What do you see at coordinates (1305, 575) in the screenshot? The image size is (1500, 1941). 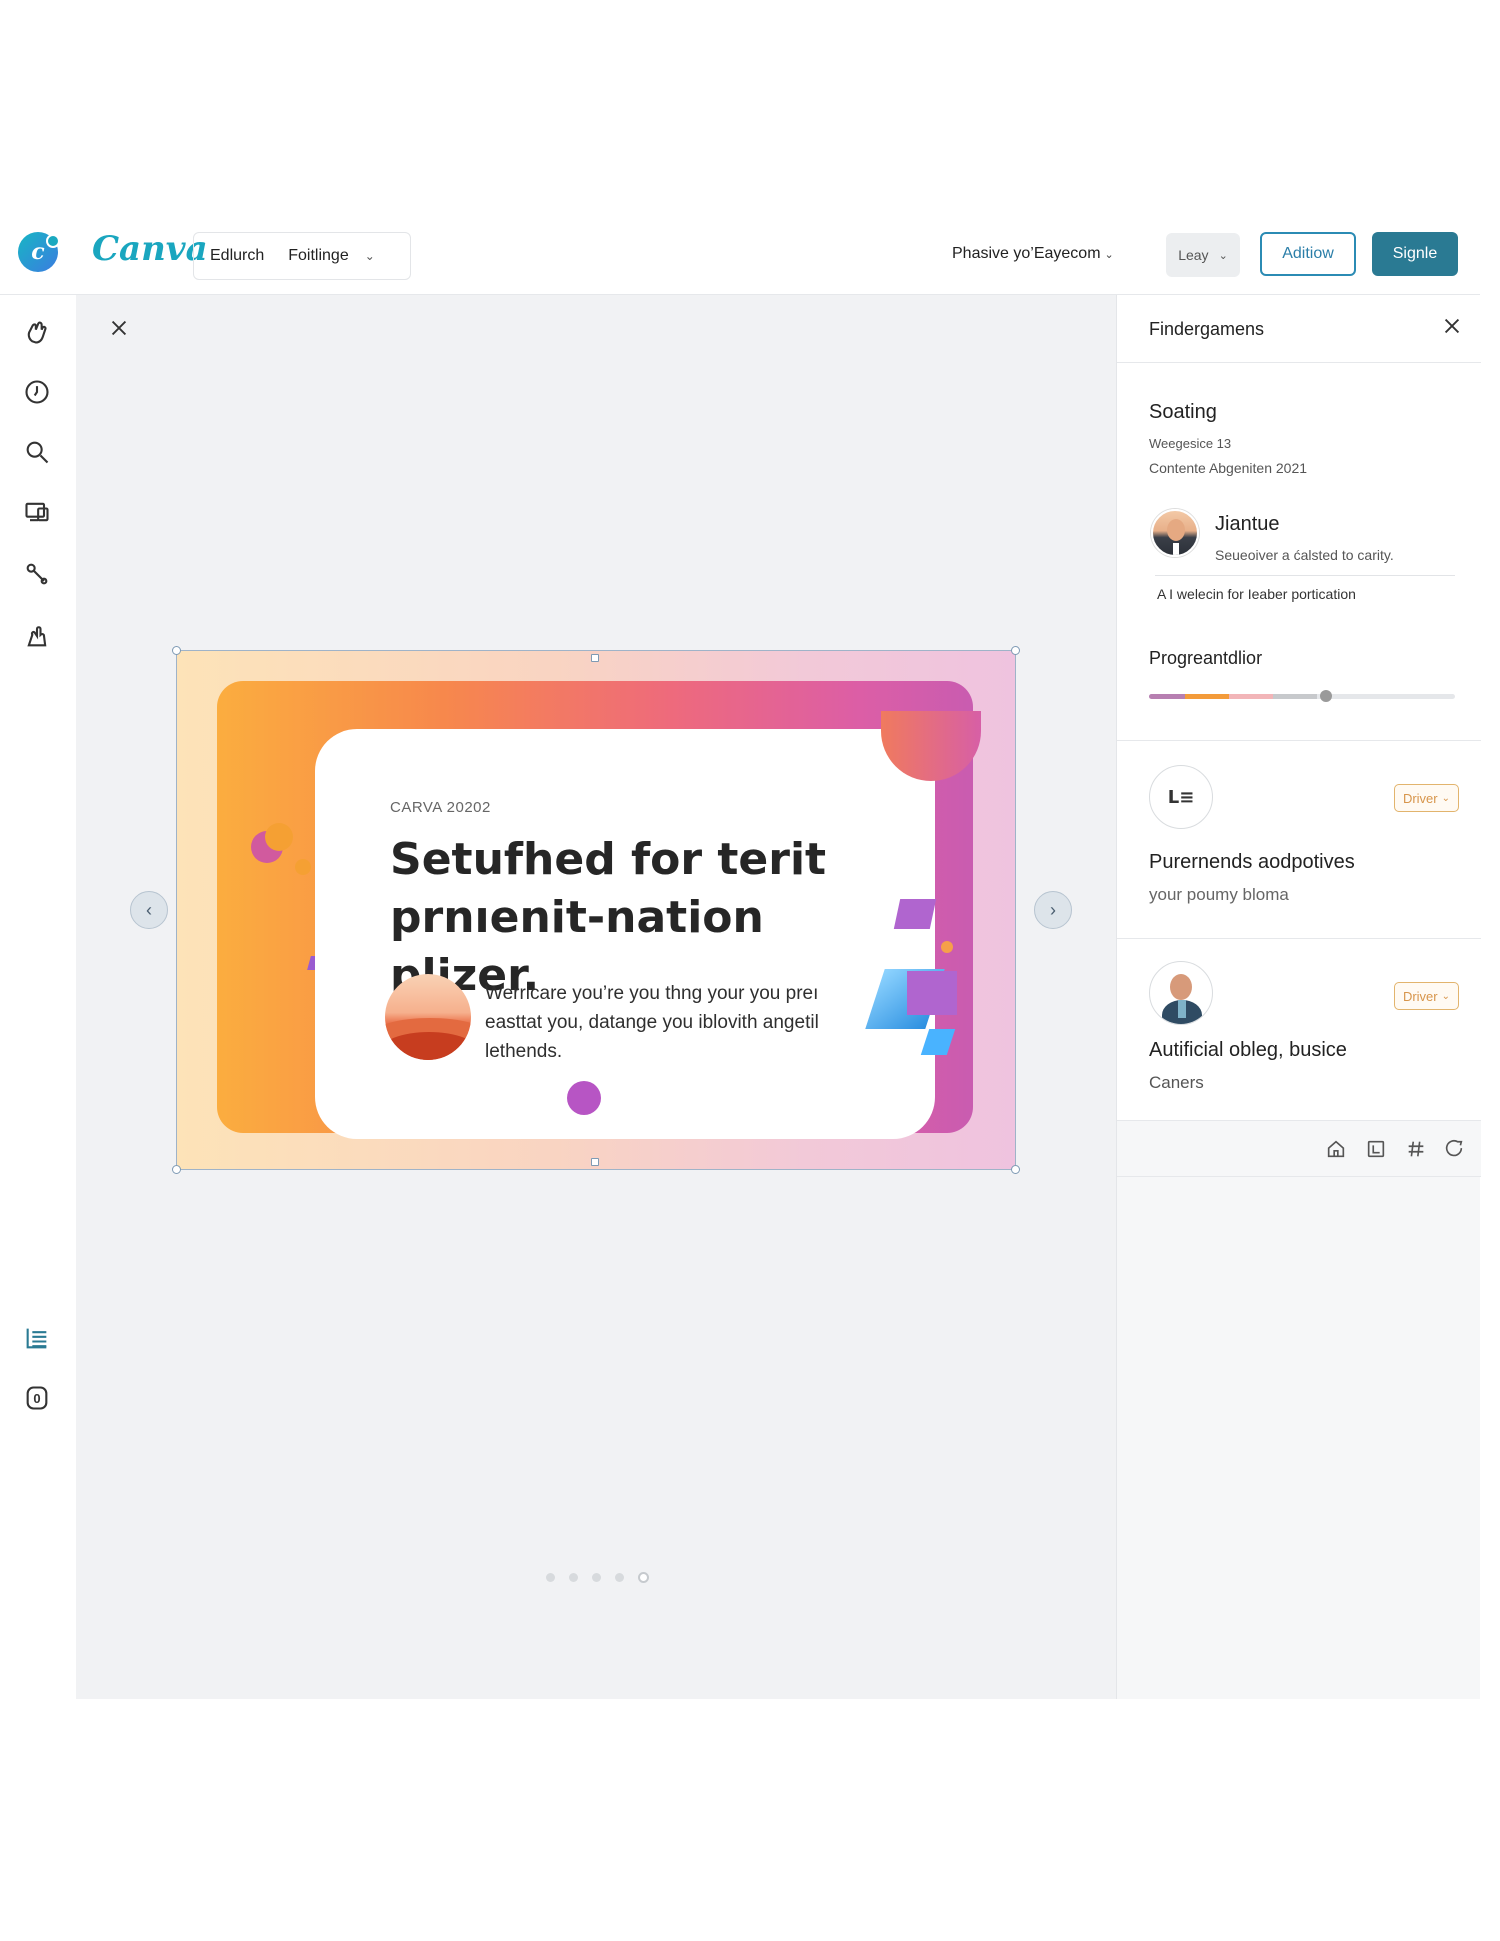 I see `divider` at bounding box center [1305, 575].